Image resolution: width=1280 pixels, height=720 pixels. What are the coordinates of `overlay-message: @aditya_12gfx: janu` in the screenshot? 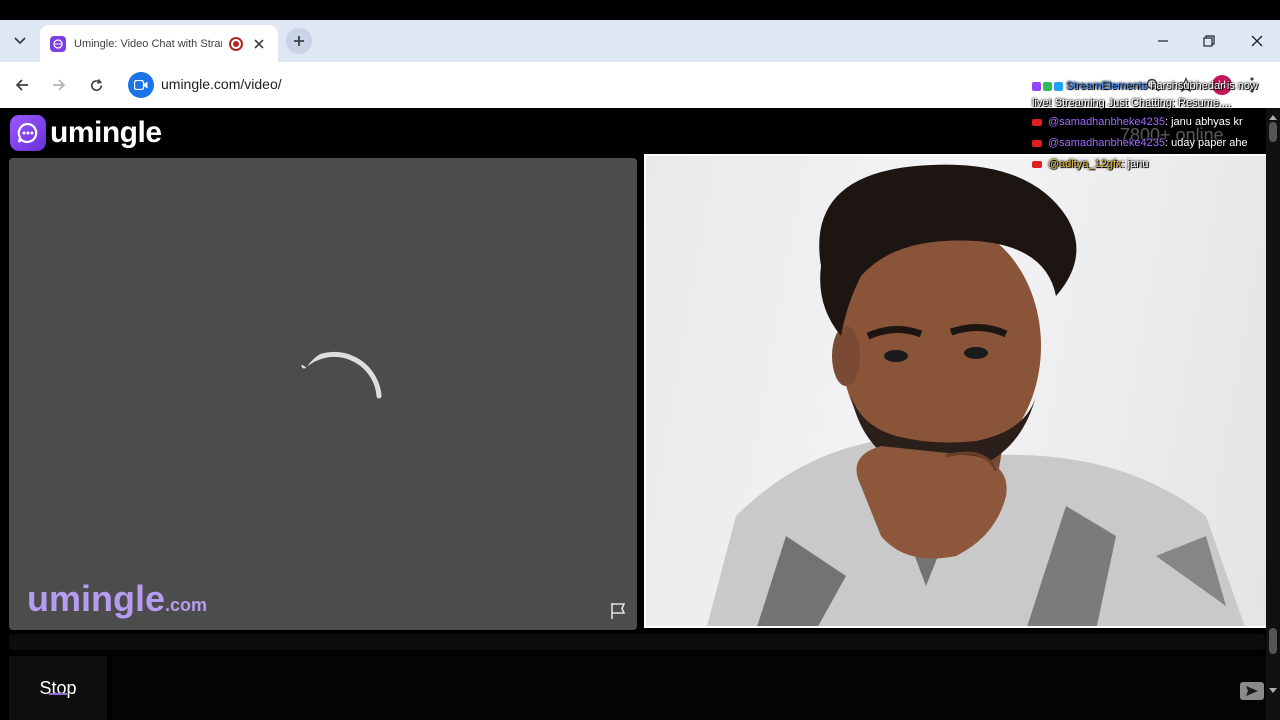 It's located at (1152, 164).